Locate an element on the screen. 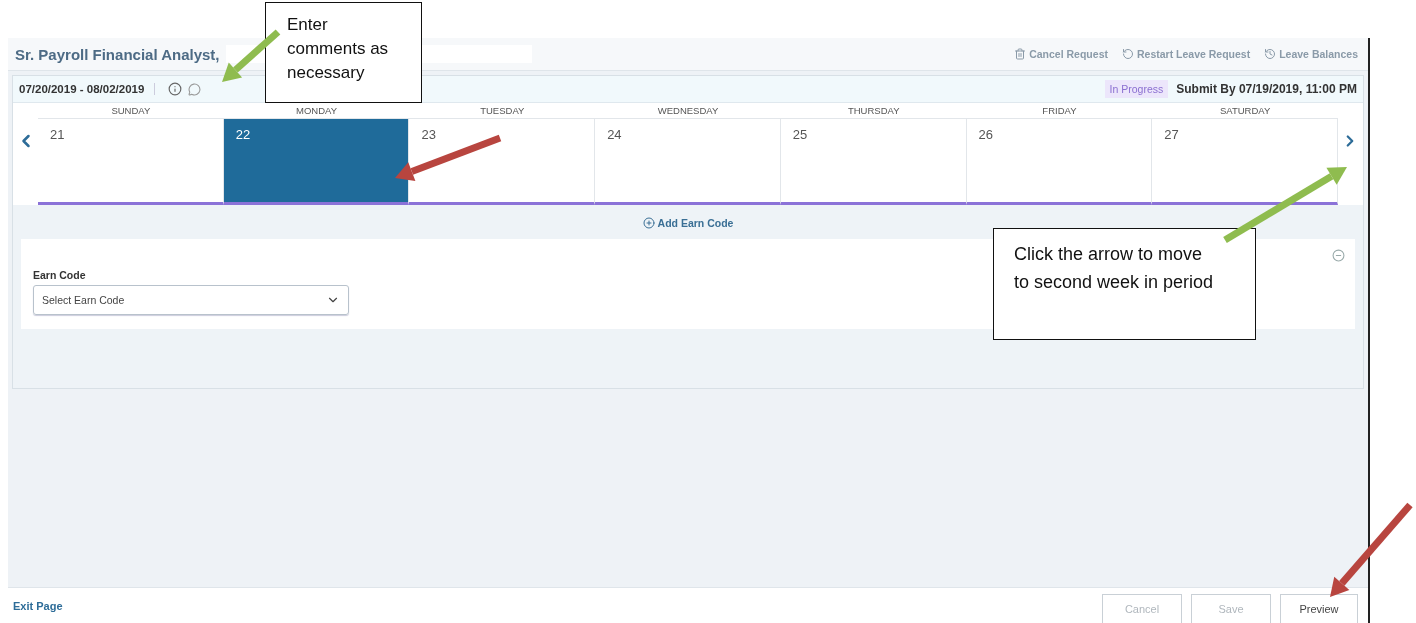  add-earn-code-link: Add Earn Code is located at coordinates (688, 223).